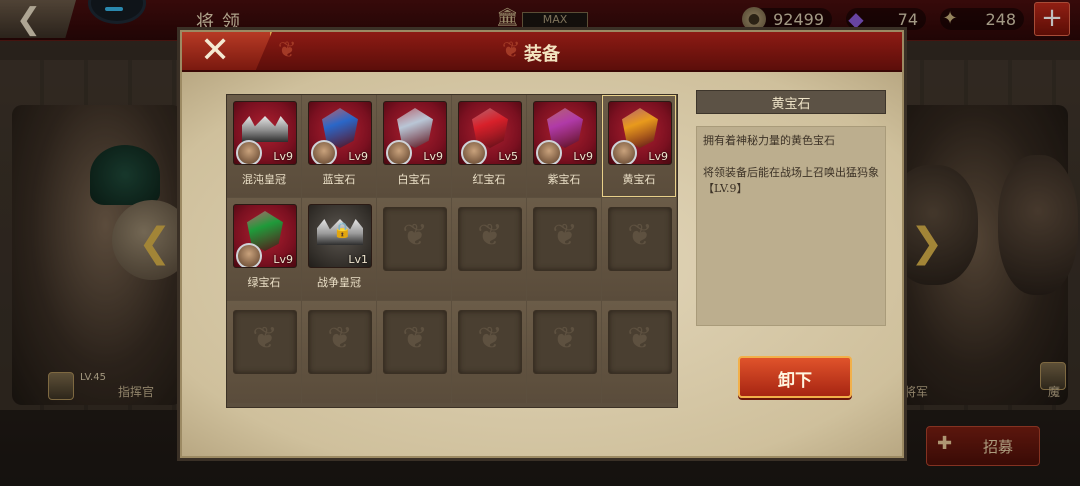 The height and width of the screenshot is (486, 1080). What do you see at coordinates (564, 179) in the screenshot?
I see `item-name: 紫宝石` at bounding box center [564, 179].